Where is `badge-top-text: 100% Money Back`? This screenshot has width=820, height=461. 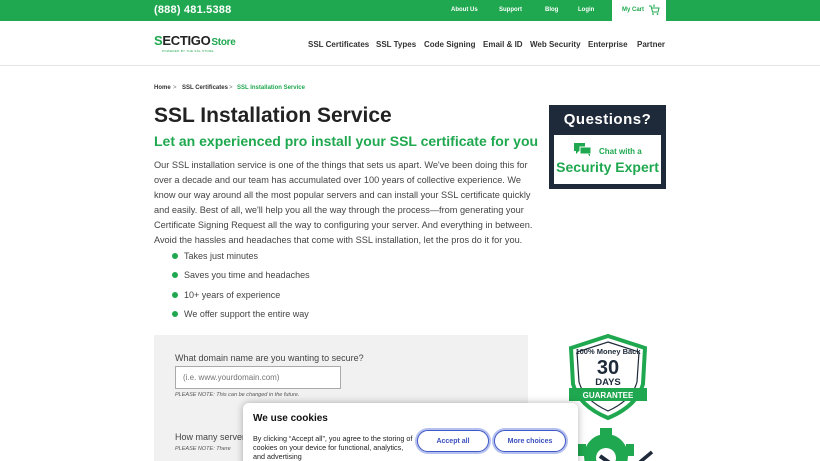 badge-top-text: 100% Money Back is located at coordinates (608, 351).